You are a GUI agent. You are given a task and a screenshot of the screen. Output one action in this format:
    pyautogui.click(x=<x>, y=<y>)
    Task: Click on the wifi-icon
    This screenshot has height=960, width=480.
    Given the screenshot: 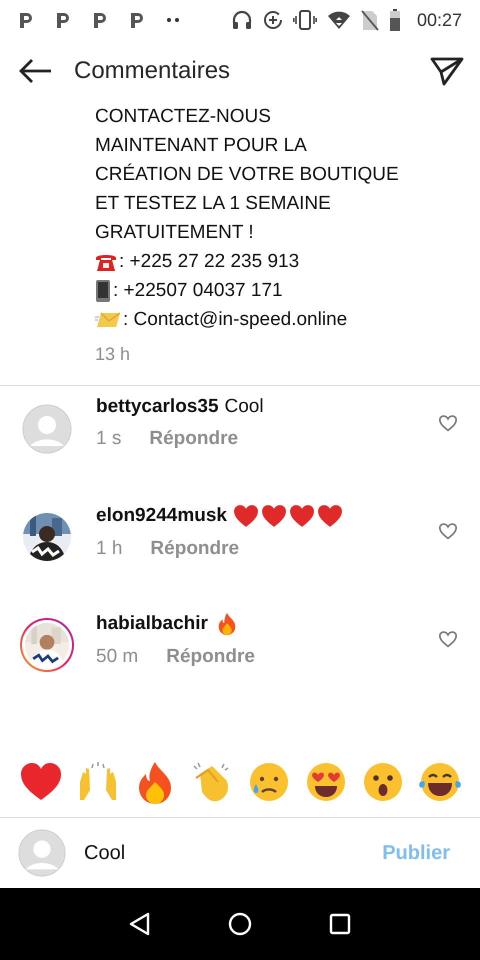 What is the action you would take?
    pyautogui.click(x=338, y=20)
    